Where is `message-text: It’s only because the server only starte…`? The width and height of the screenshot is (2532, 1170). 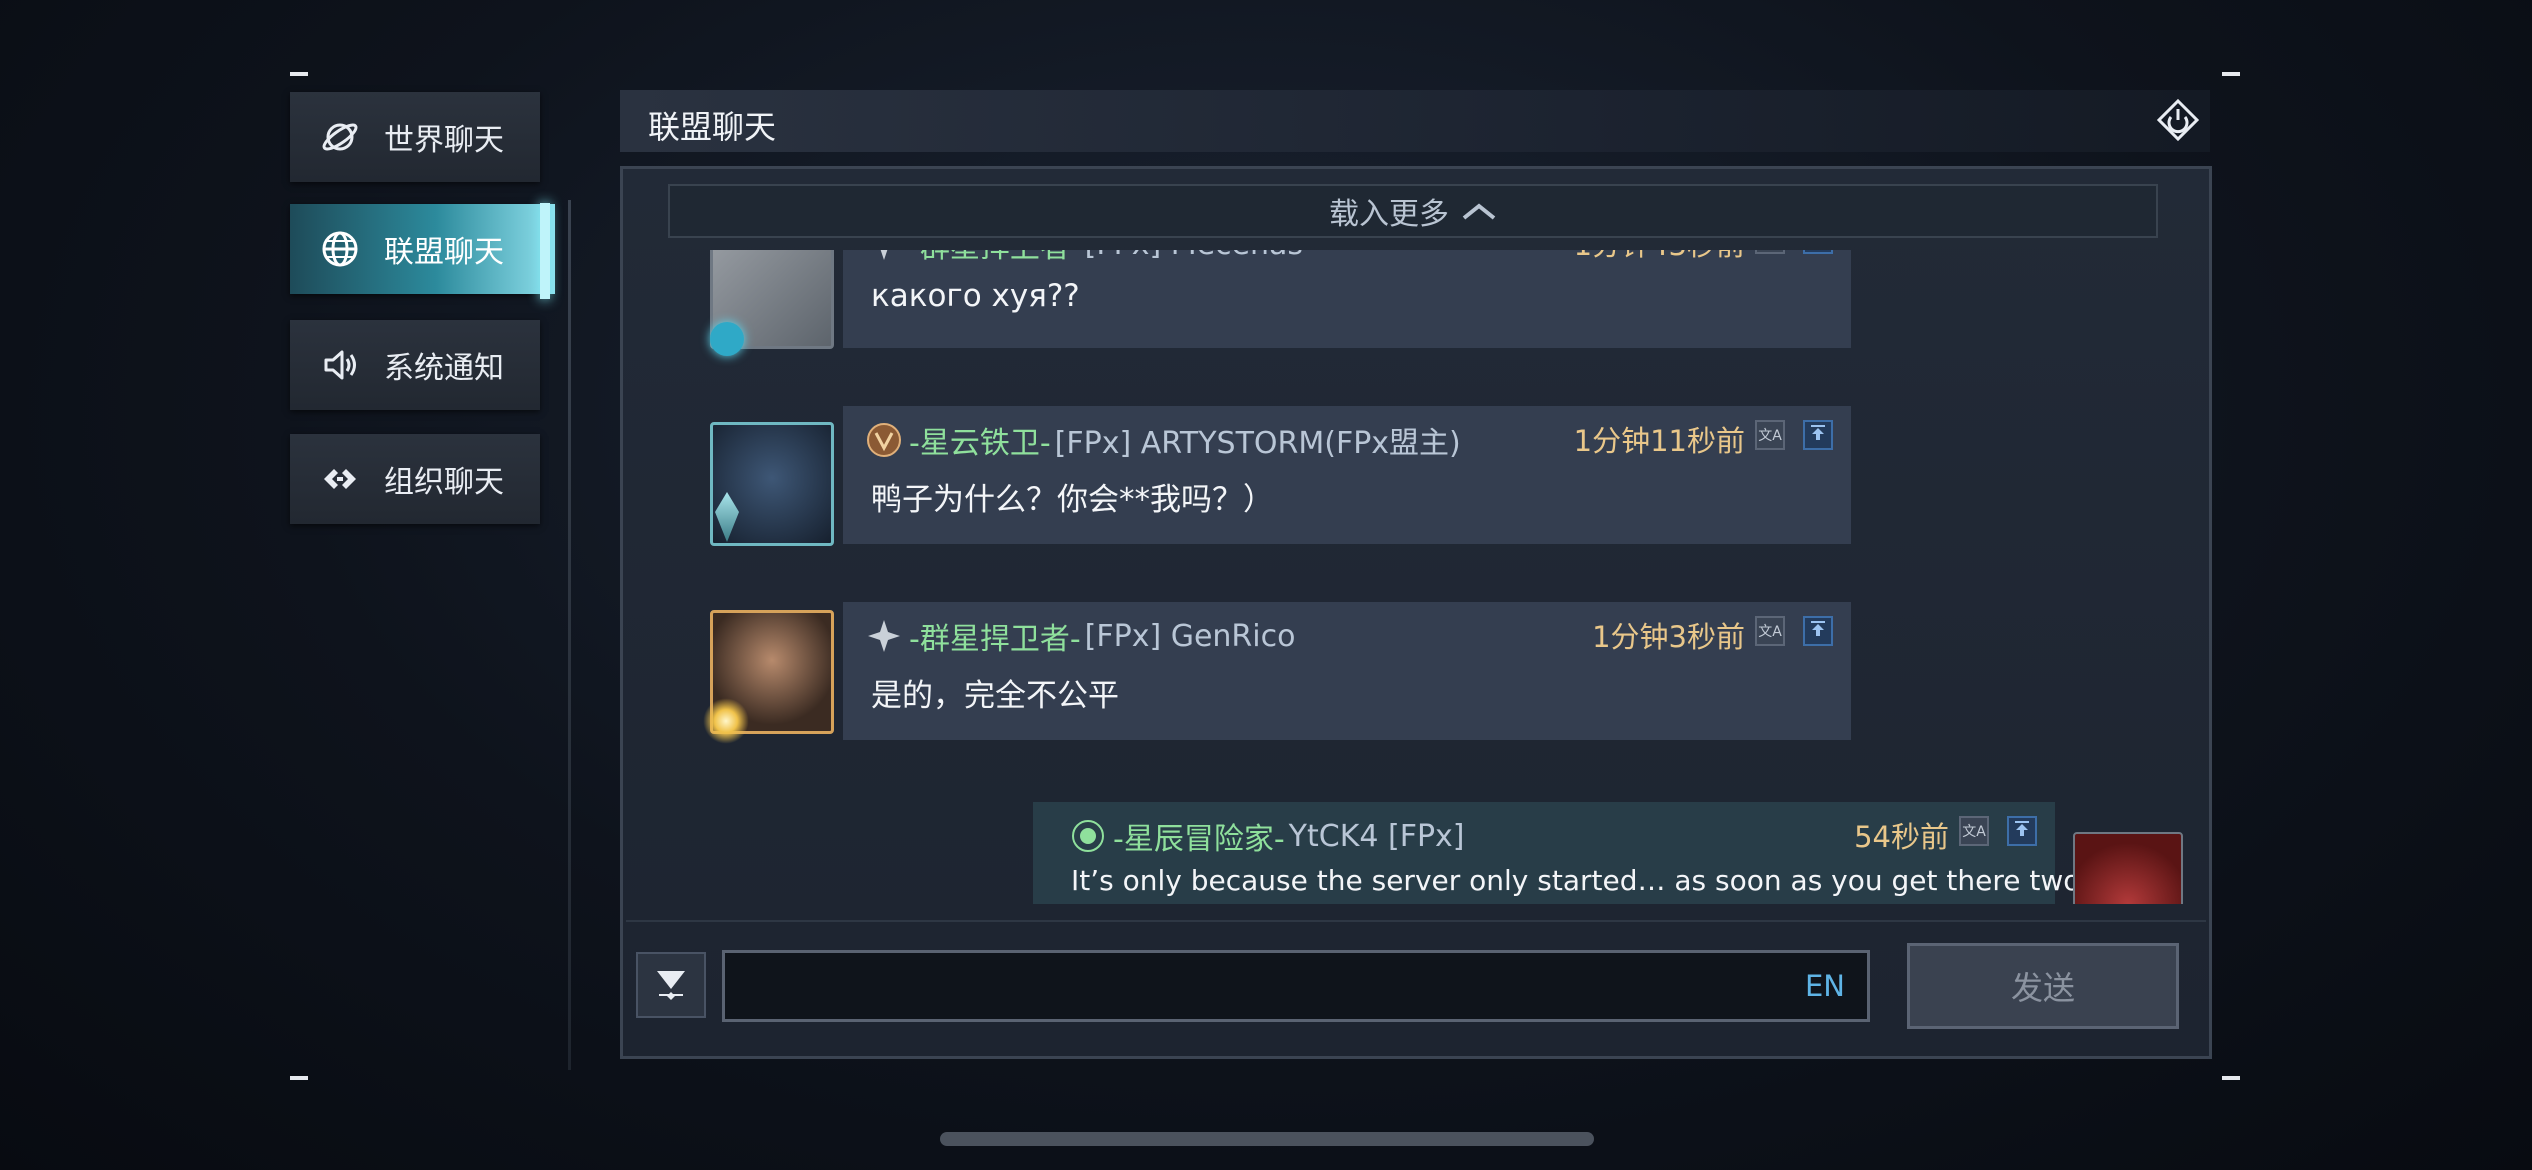
message-text: It’s only because the server only starte… is located at coordinates (1576, 880).